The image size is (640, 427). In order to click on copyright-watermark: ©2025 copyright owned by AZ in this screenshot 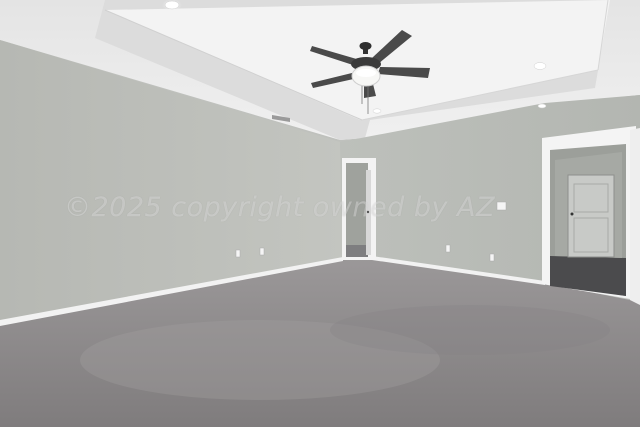, I will do `click(280, 207)`.